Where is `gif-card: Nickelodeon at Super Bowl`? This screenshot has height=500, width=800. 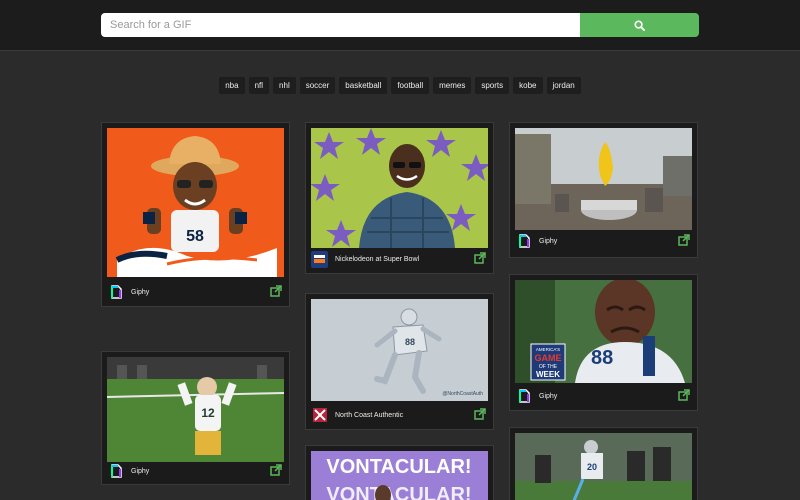
gif-card: Nickelodeon at Super Bowl is located at coordinates (399, 198).